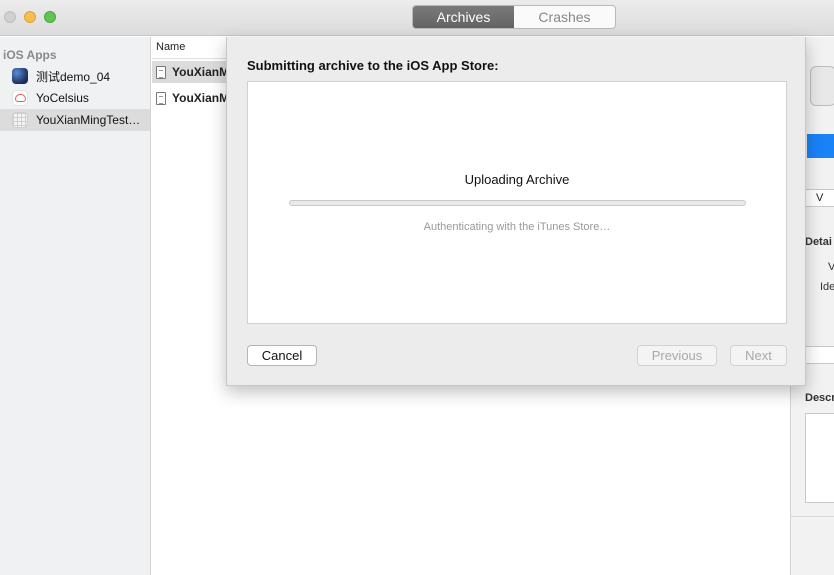 This screenshot has width=834, height=575. I want to click on upload-title: Uploading Archive, so click(517, 179).